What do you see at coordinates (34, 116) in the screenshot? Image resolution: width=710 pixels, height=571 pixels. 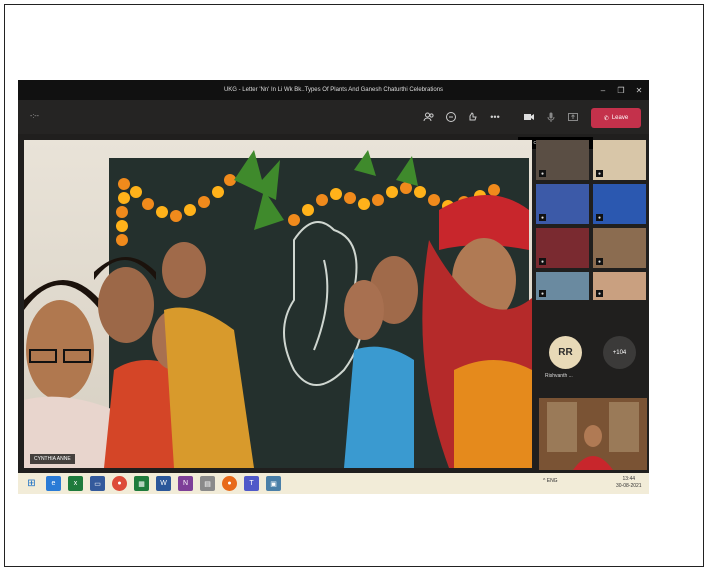 I see `meeting-timer: -:--` at bounding box center [34, 116].